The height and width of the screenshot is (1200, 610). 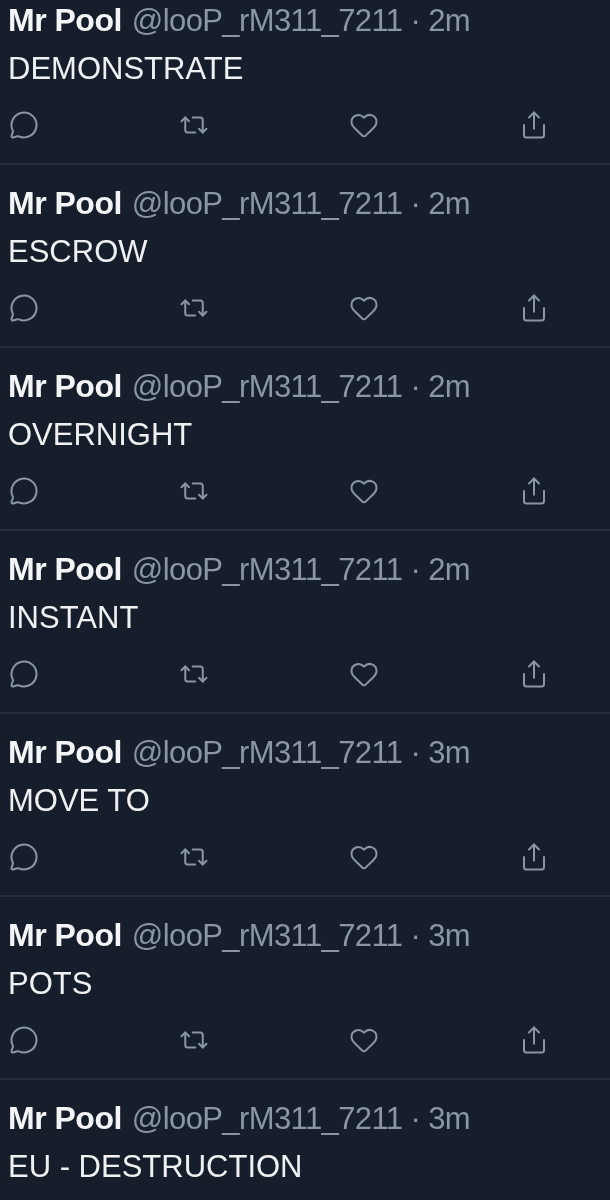 I want to click on tweet-text: INSTANT, so click(x=74, y=618).